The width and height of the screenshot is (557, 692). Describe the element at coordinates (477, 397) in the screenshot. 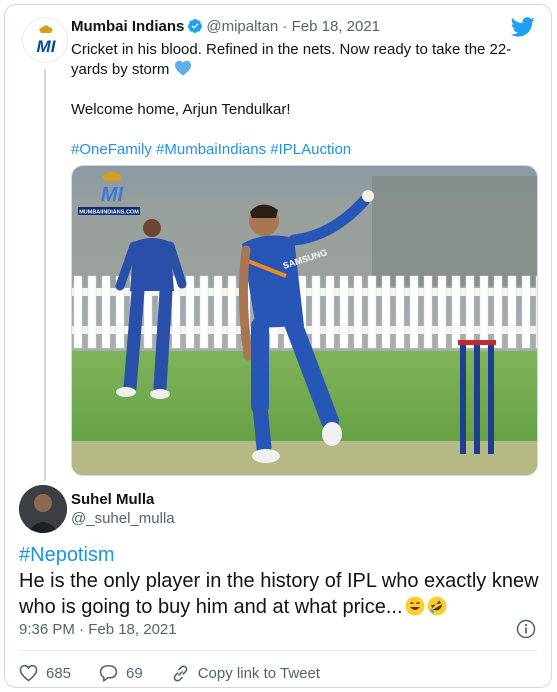

I see `stumps` at that location.